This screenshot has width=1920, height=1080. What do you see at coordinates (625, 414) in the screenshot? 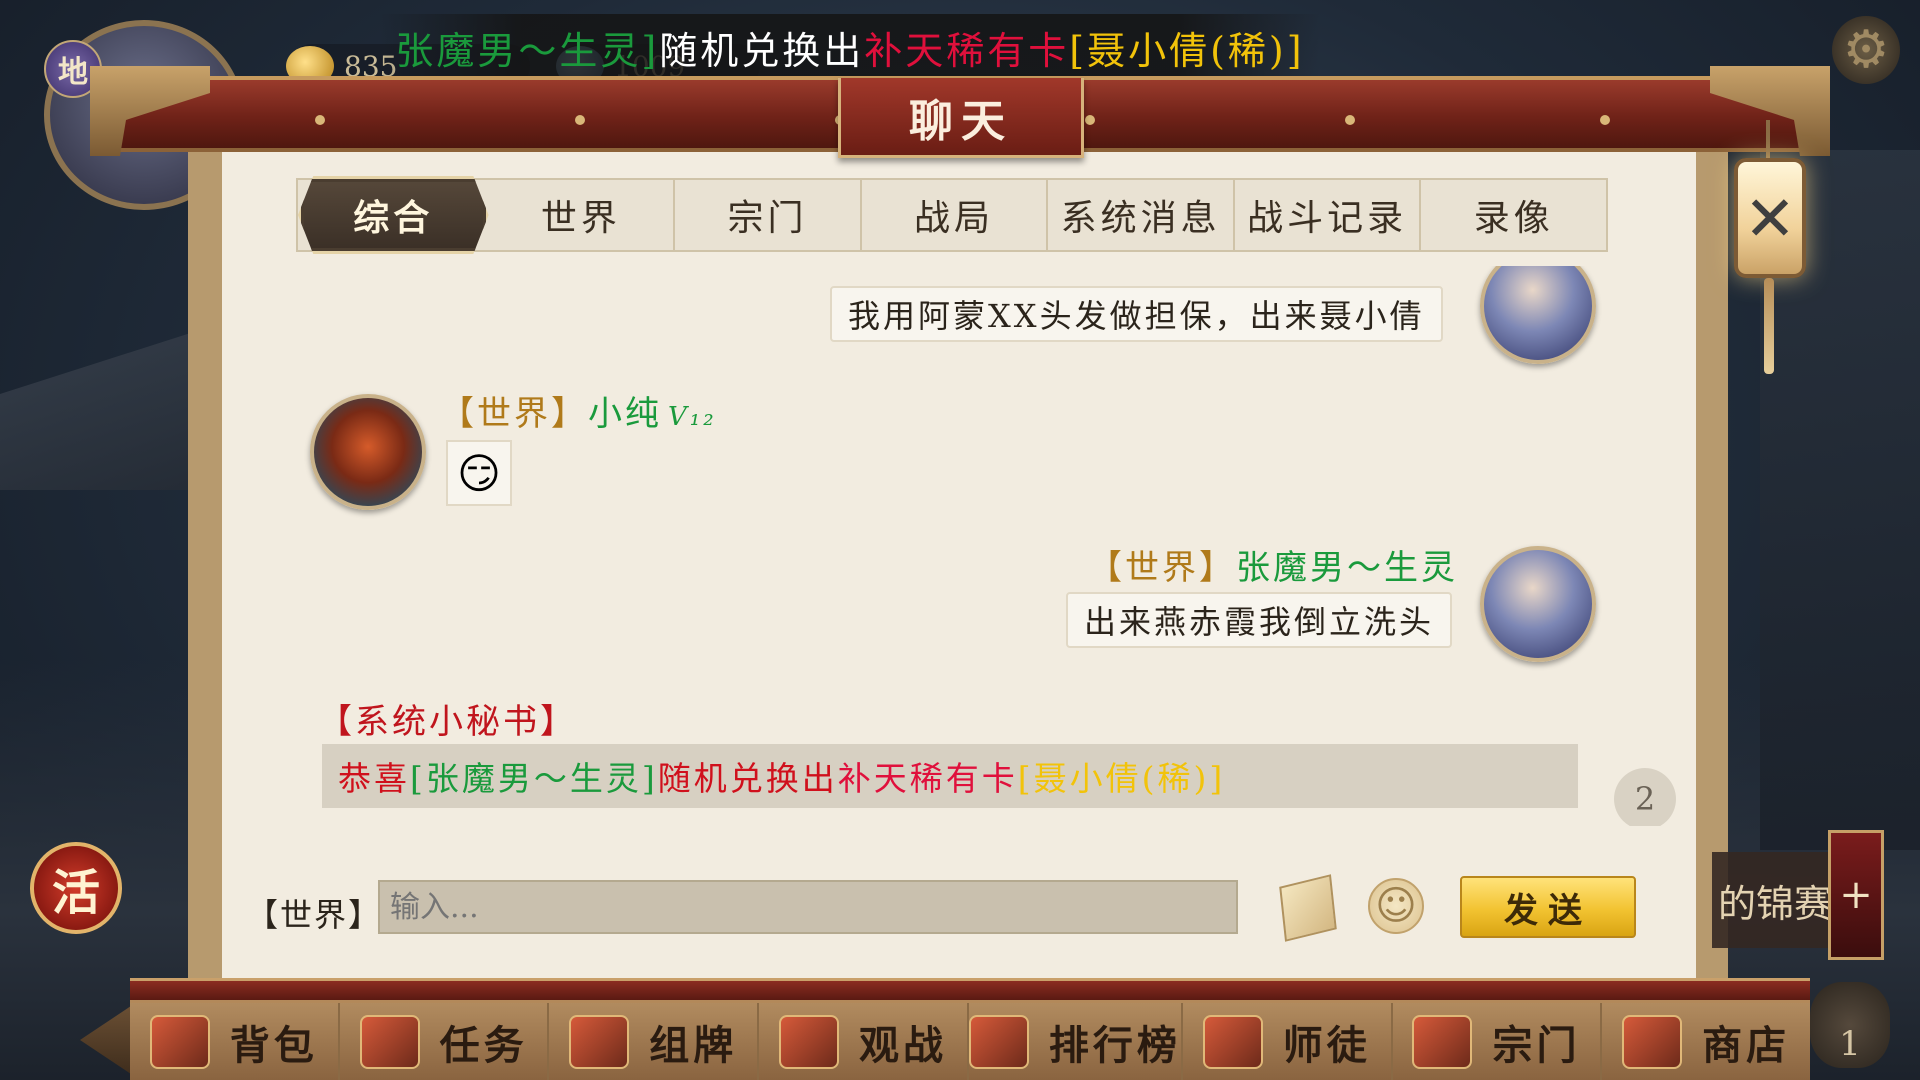
I see `sender-name: 小纯` at bounding box center [625, 414].